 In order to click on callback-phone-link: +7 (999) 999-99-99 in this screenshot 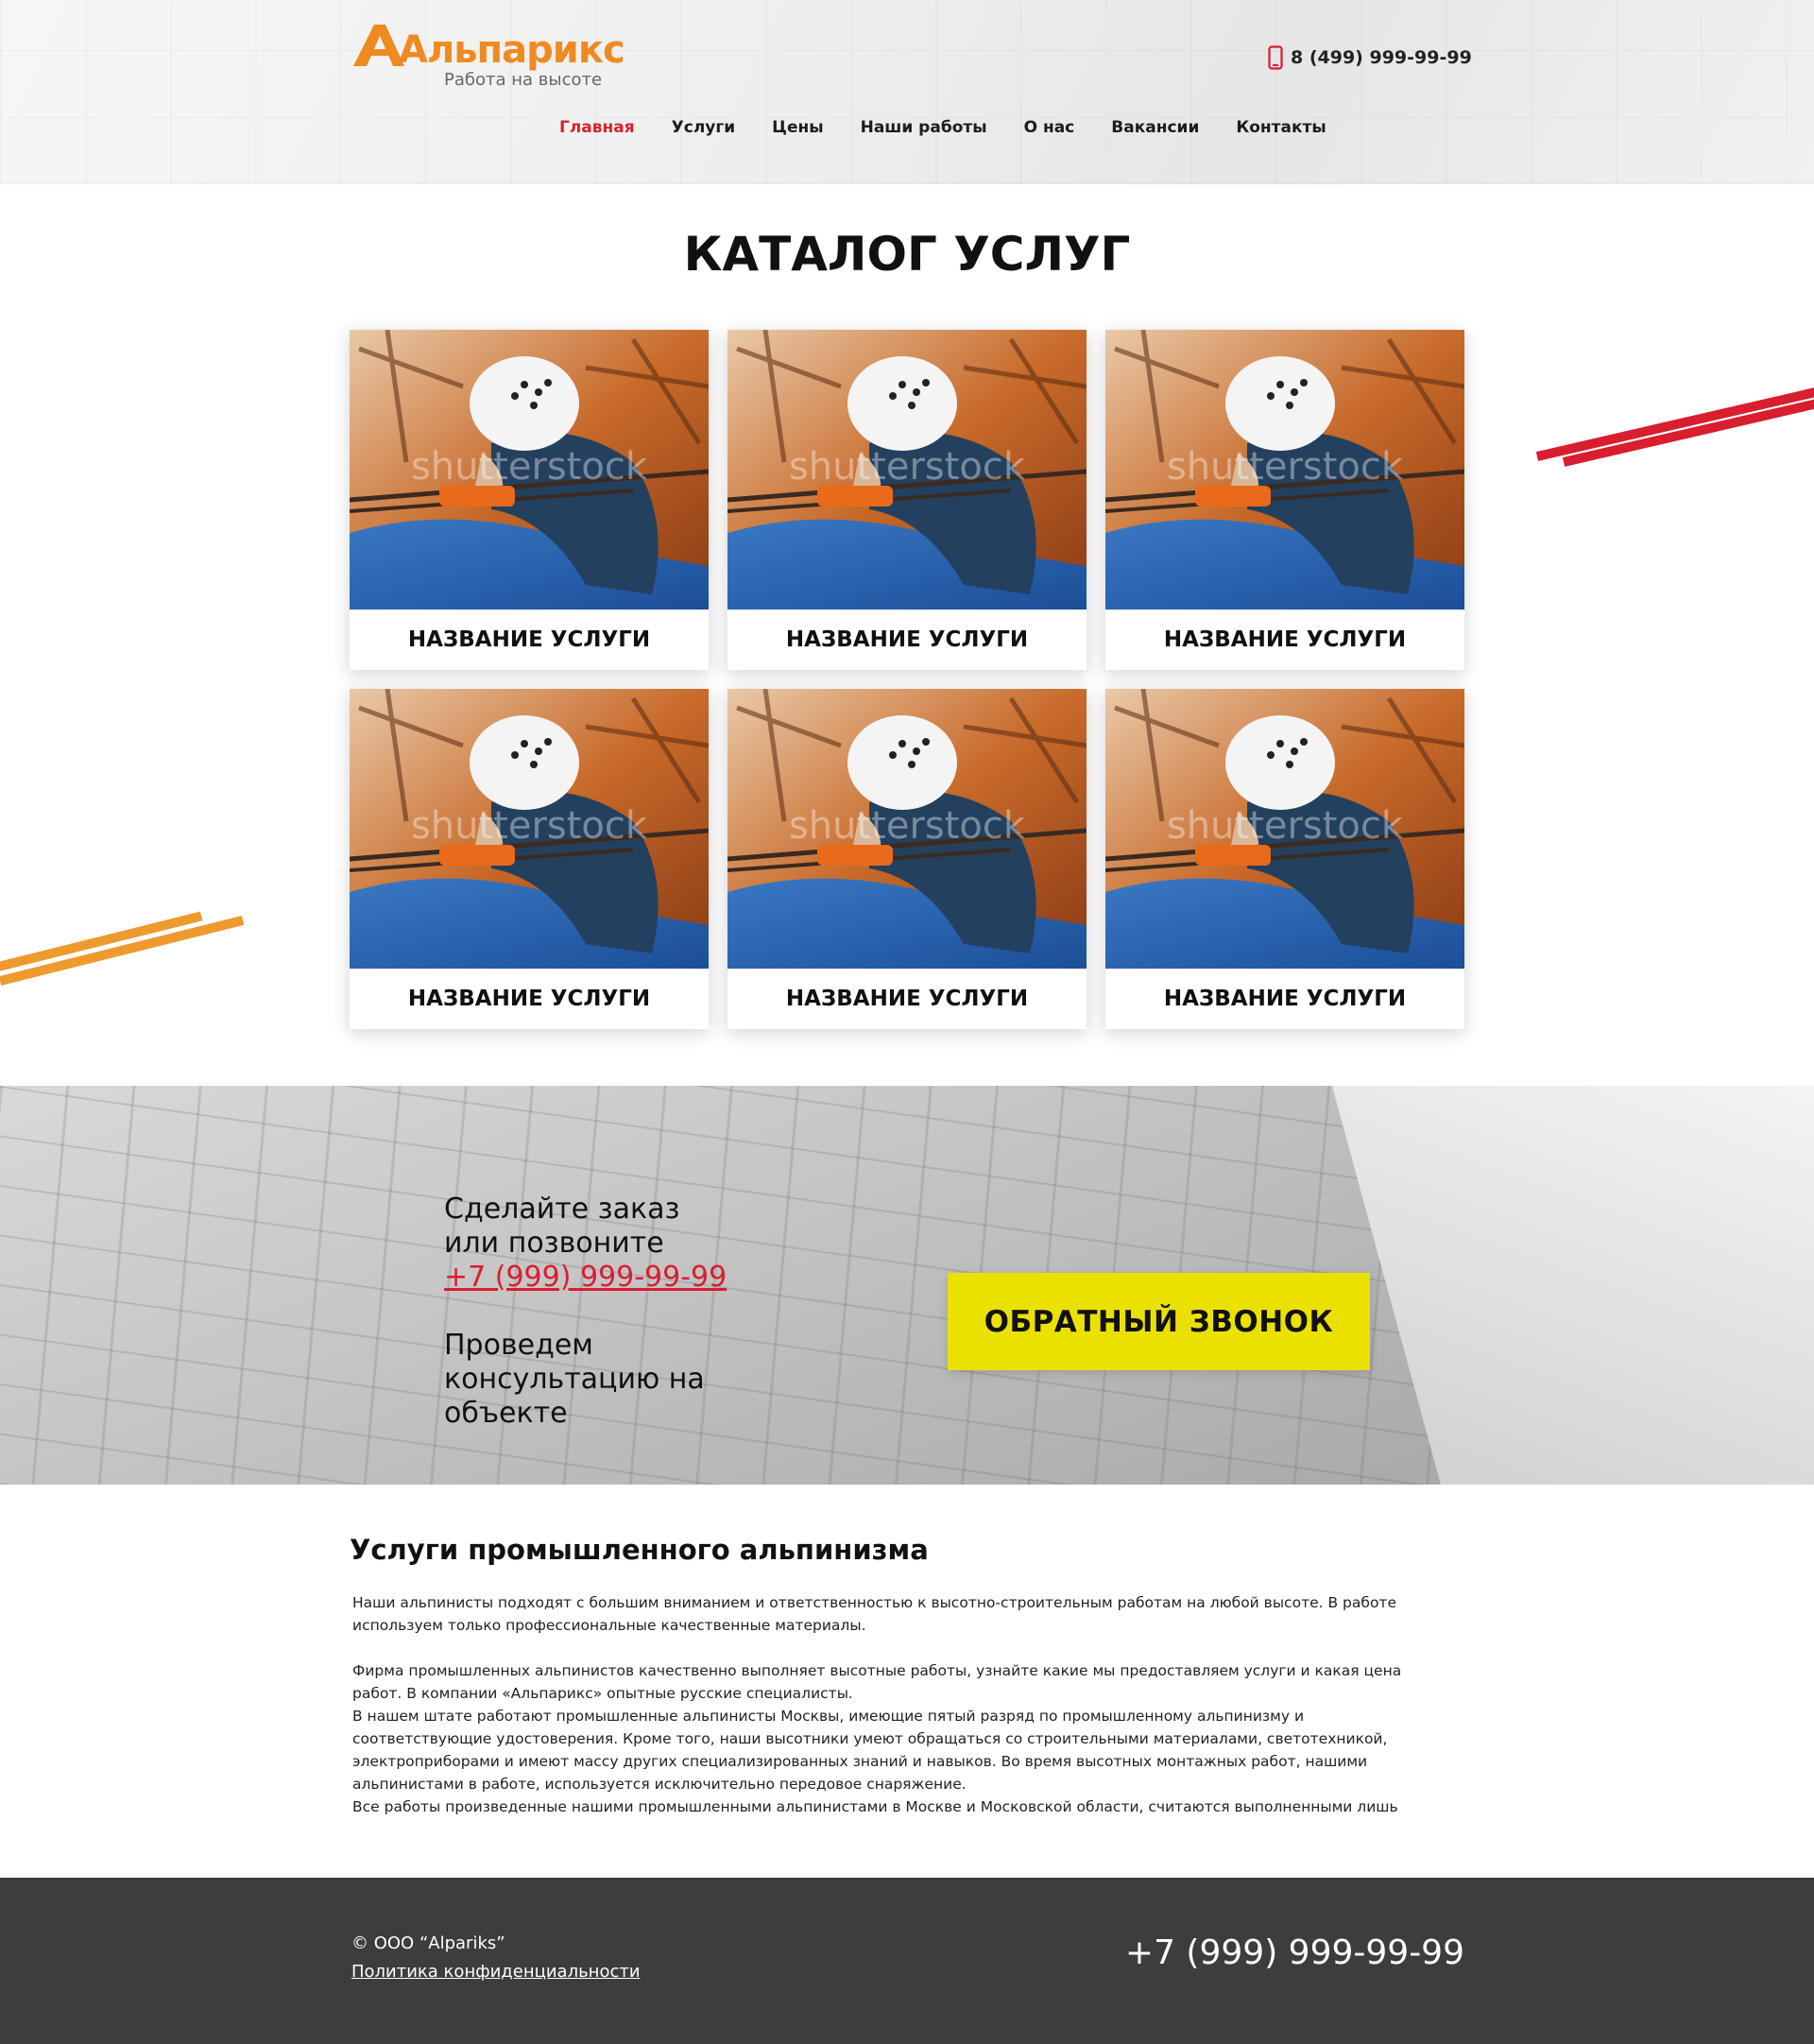, I will do `click(633, 1278)`.